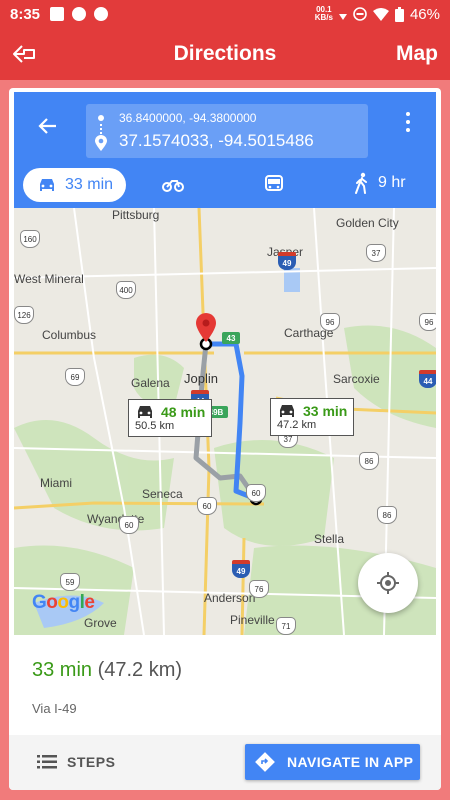 This screenshot has height=800, width=450. What do you see at coordinates (100, 623) in the screenshot?
I see `map-label: Grove` at bounding box center [100, 623].